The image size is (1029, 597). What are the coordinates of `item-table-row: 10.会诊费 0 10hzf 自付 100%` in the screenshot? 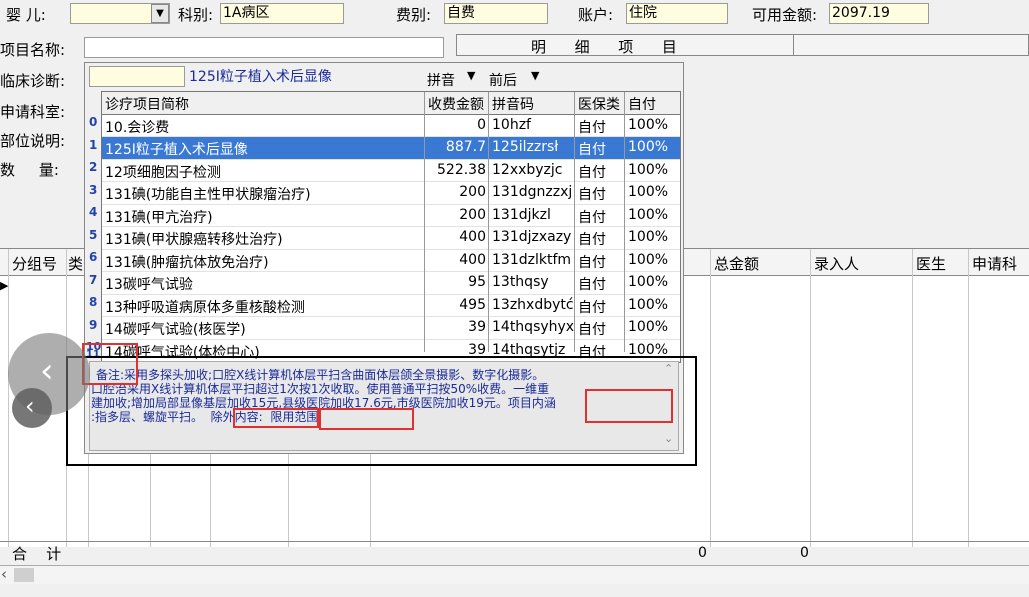 It's located at (391, 126).